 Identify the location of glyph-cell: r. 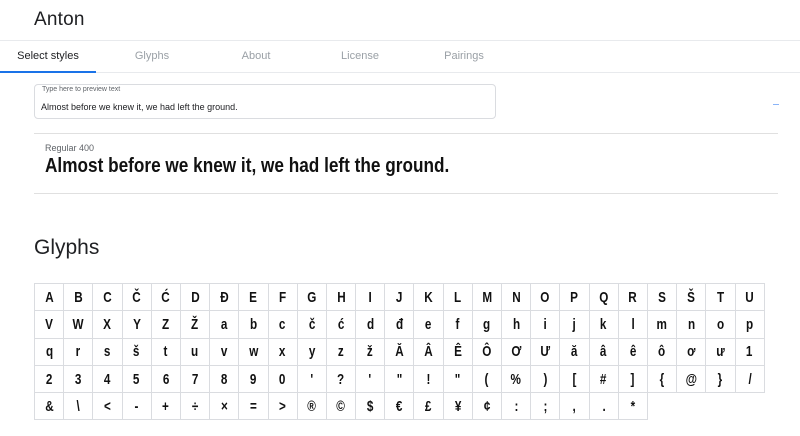
(79, 352).